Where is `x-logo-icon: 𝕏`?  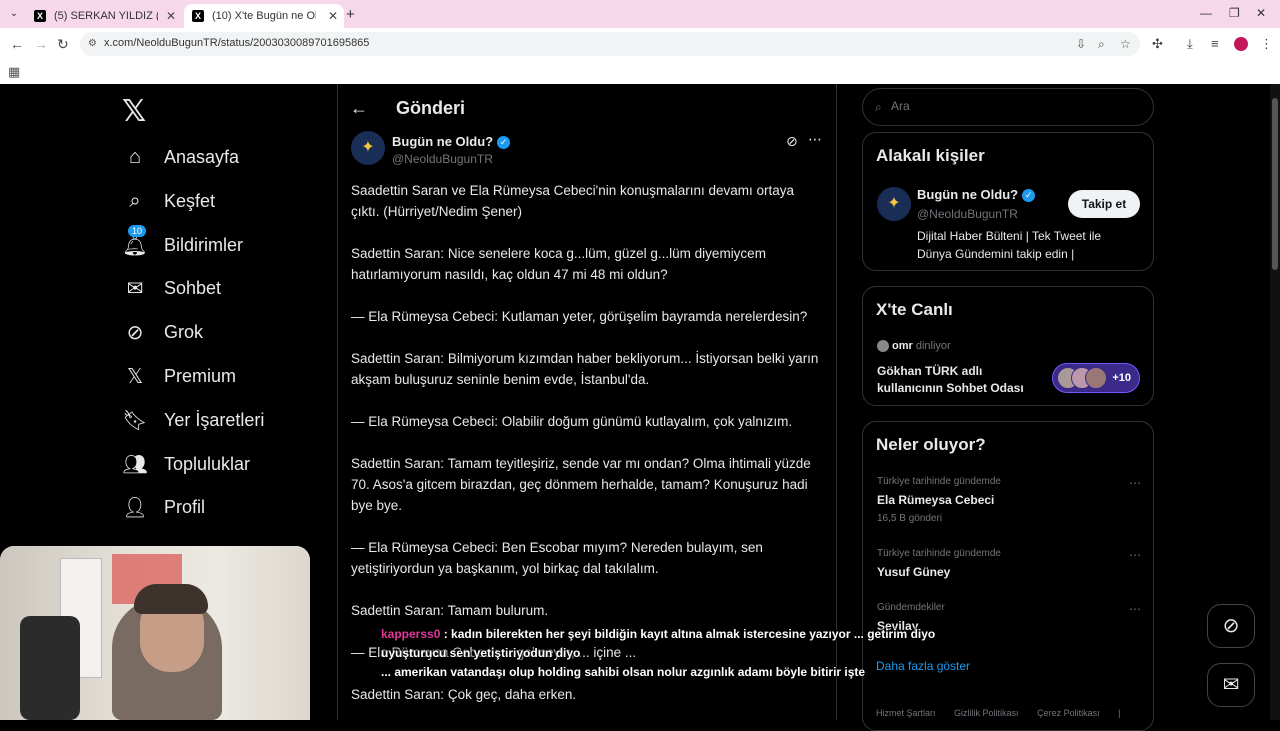
x-logo-icon: 𝕏 is located at coordinates (134, 111).